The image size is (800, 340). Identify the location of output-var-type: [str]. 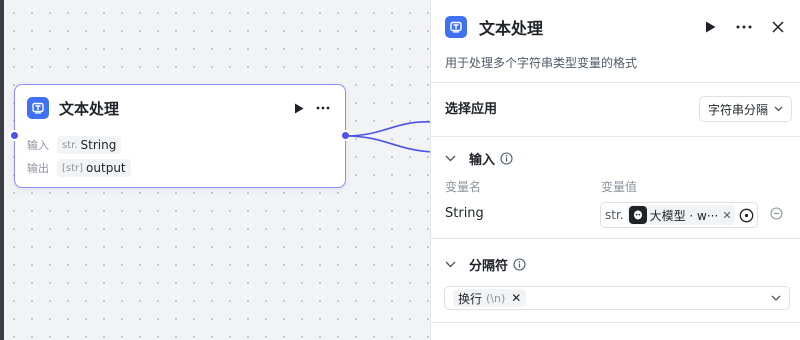
(73, 168).